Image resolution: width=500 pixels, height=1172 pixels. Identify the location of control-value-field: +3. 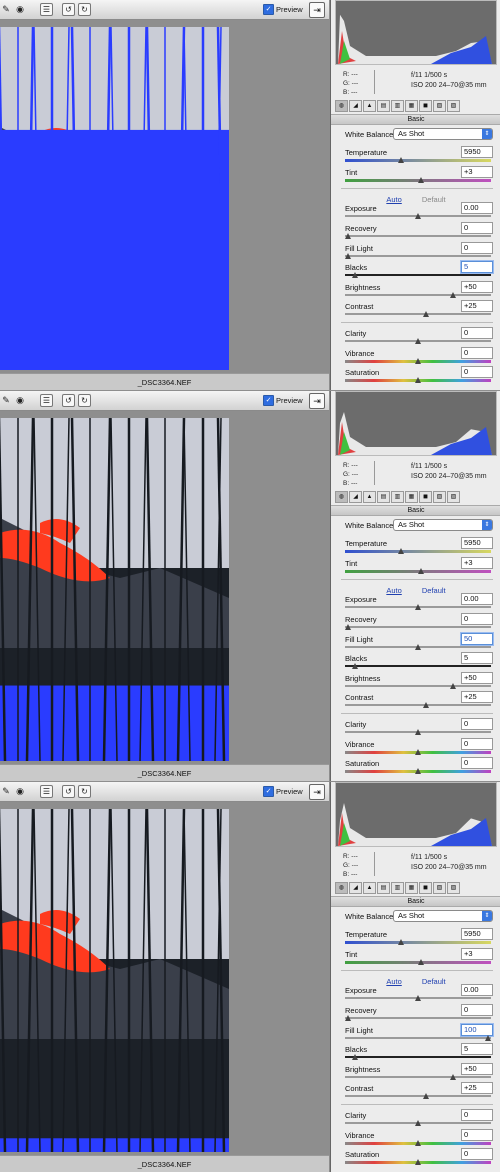
(477, 954).